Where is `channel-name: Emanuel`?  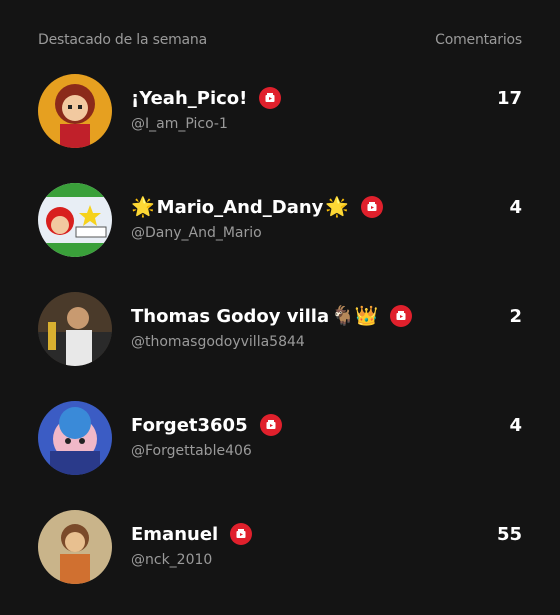 channel-name: Emanuel is located at coordinates (192, 534).